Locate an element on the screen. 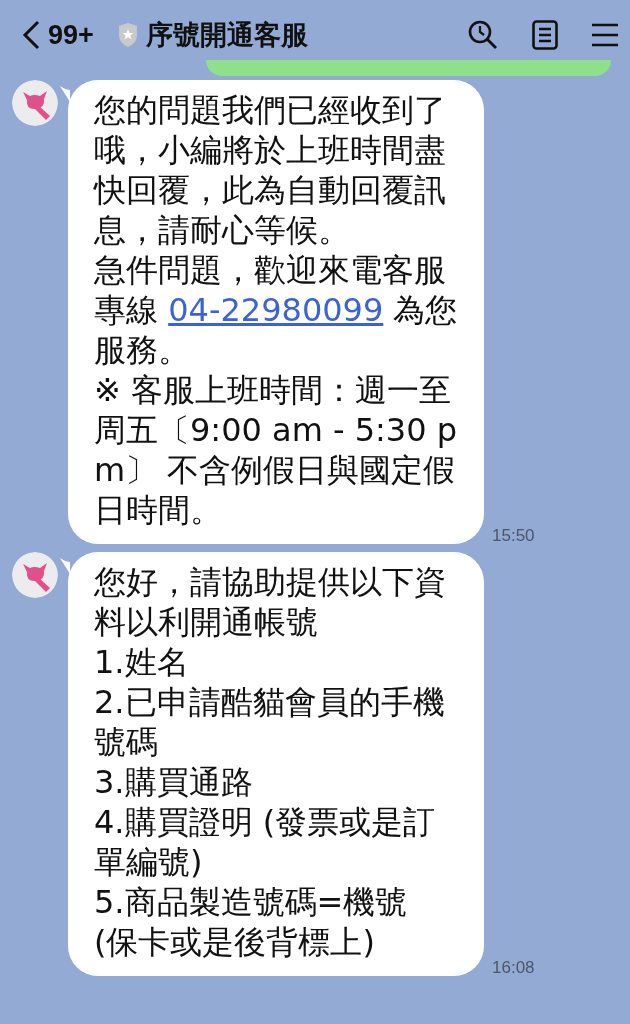  shield-icon is located at coordinates (127, 35).